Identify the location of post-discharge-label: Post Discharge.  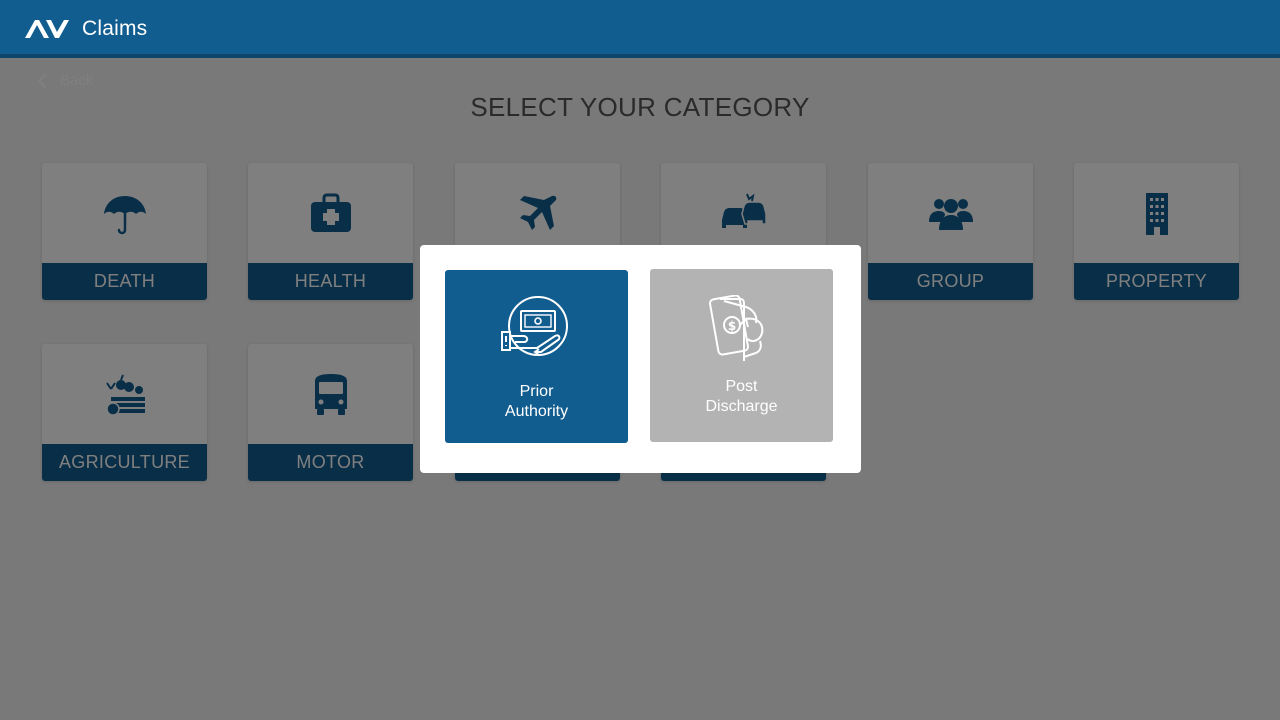
(741, 396).